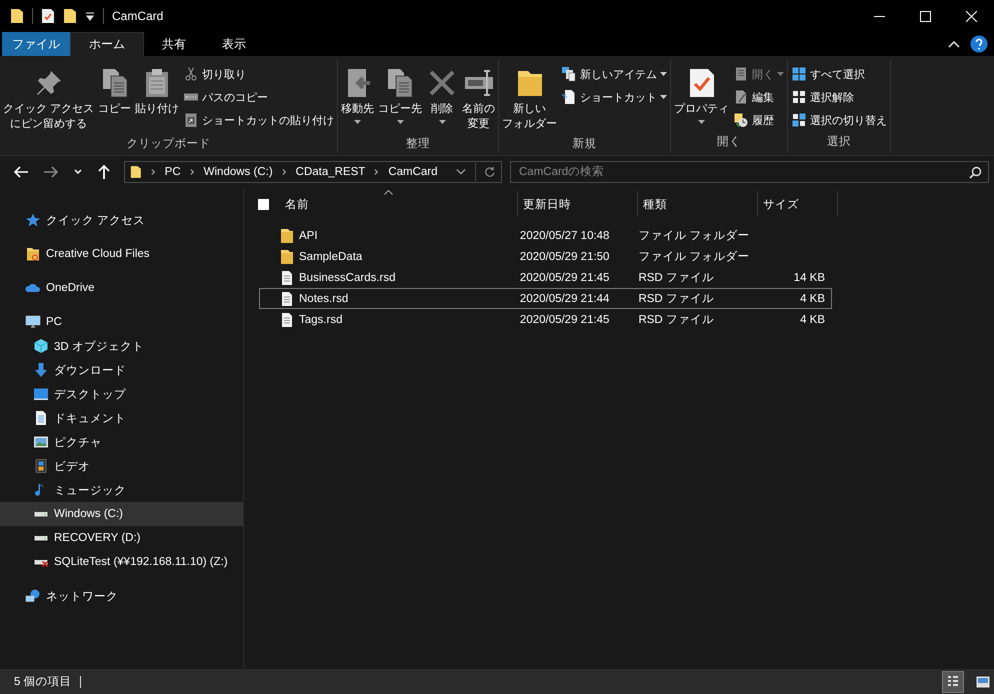  What do you see at coordinates (121, 346) in the screenshot?
I see `sidebar-item: 3D オブジェクト` at bounding box center [121, 346].